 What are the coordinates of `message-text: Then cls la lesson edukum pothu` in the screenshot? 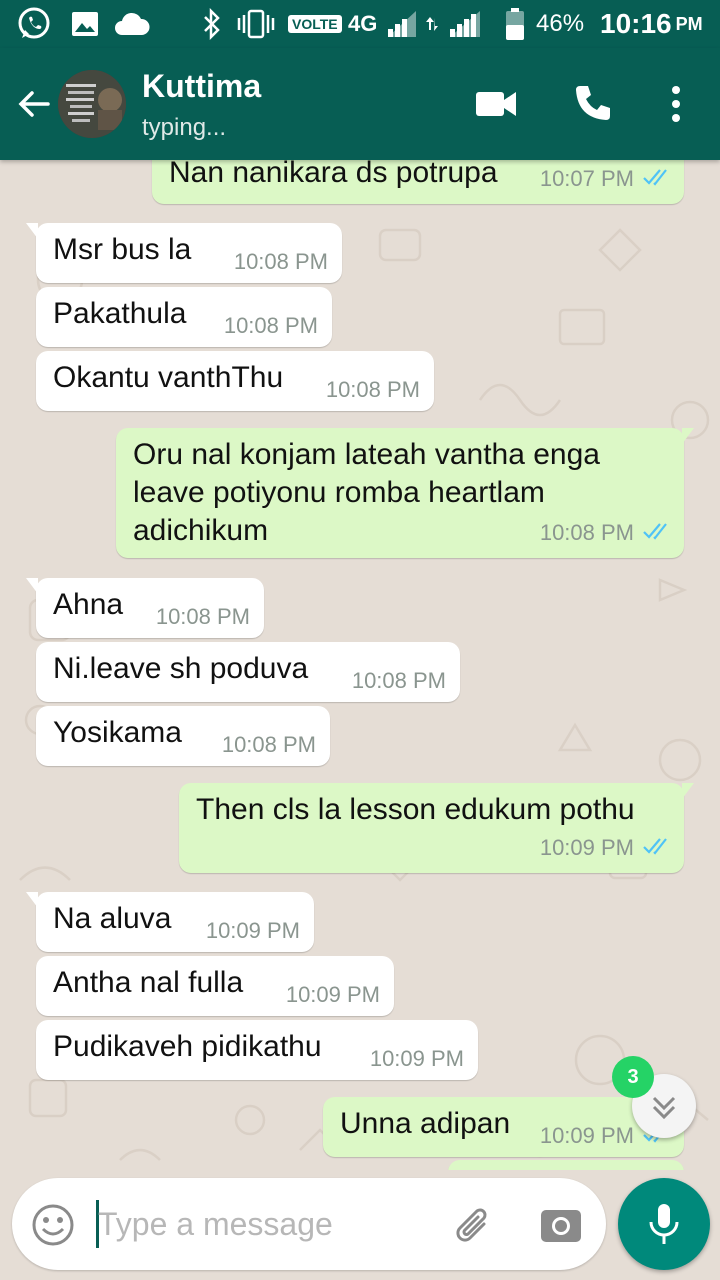 It's located at (415, 809).